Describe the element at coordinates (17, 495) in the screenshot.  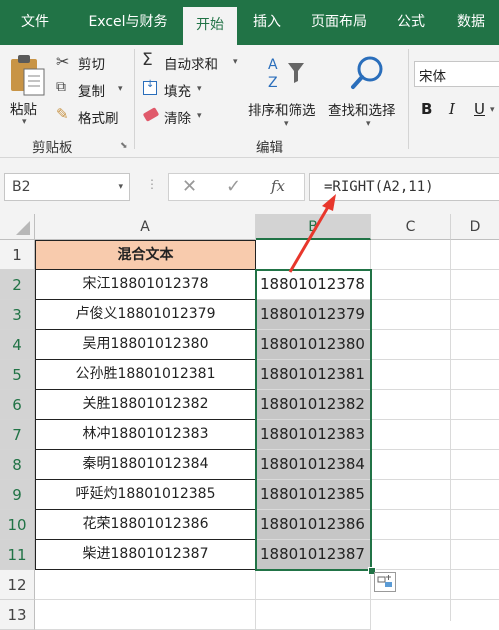
I see `row-header: 9` at that location.